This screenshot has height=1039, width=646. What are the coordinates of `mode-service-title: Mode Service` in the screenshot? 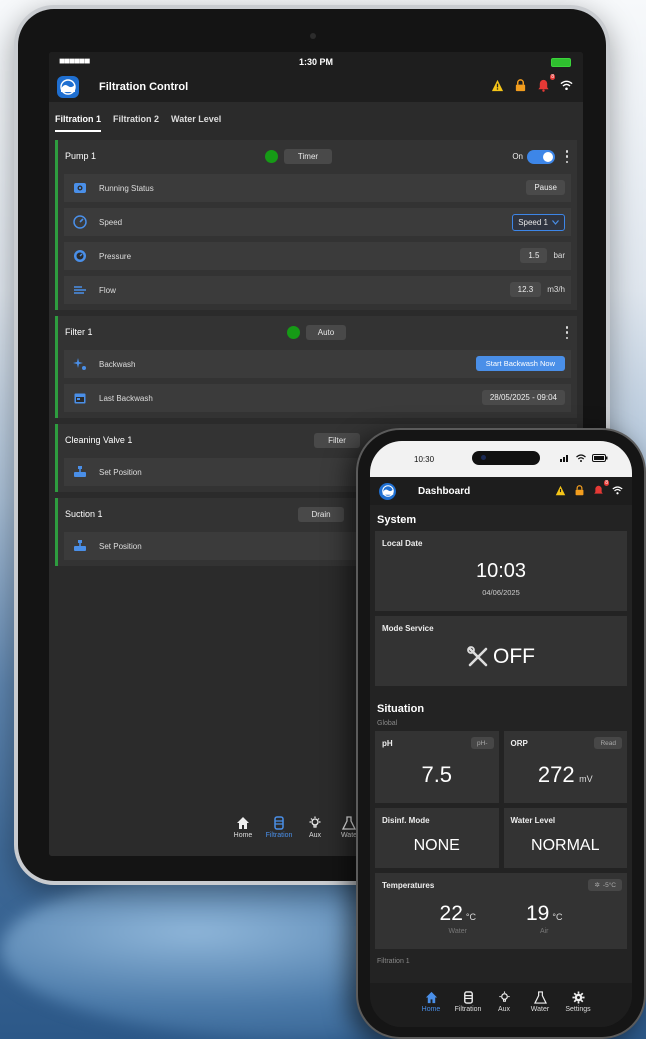 It's located at (408, 628).